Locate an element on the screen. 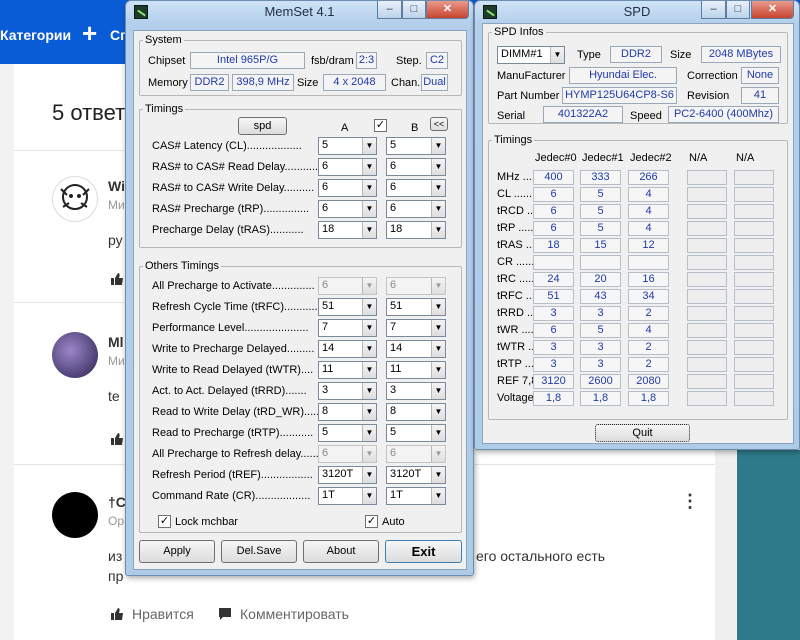 This screenshot has width=800, height=640. other-timing-b-select: 8 ▼ is located at coordinates (416, 412).